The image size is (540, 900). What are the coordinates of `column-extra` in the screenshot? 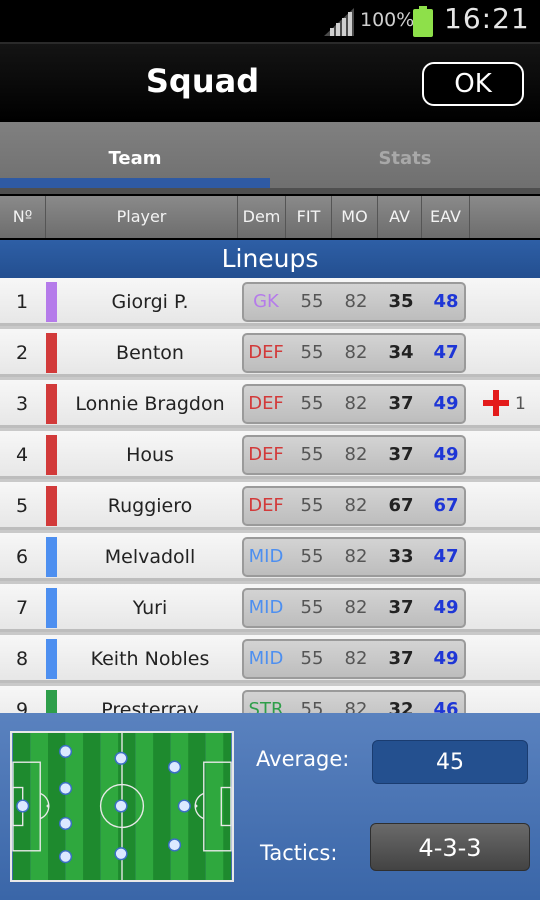 It's located at (505, 217).